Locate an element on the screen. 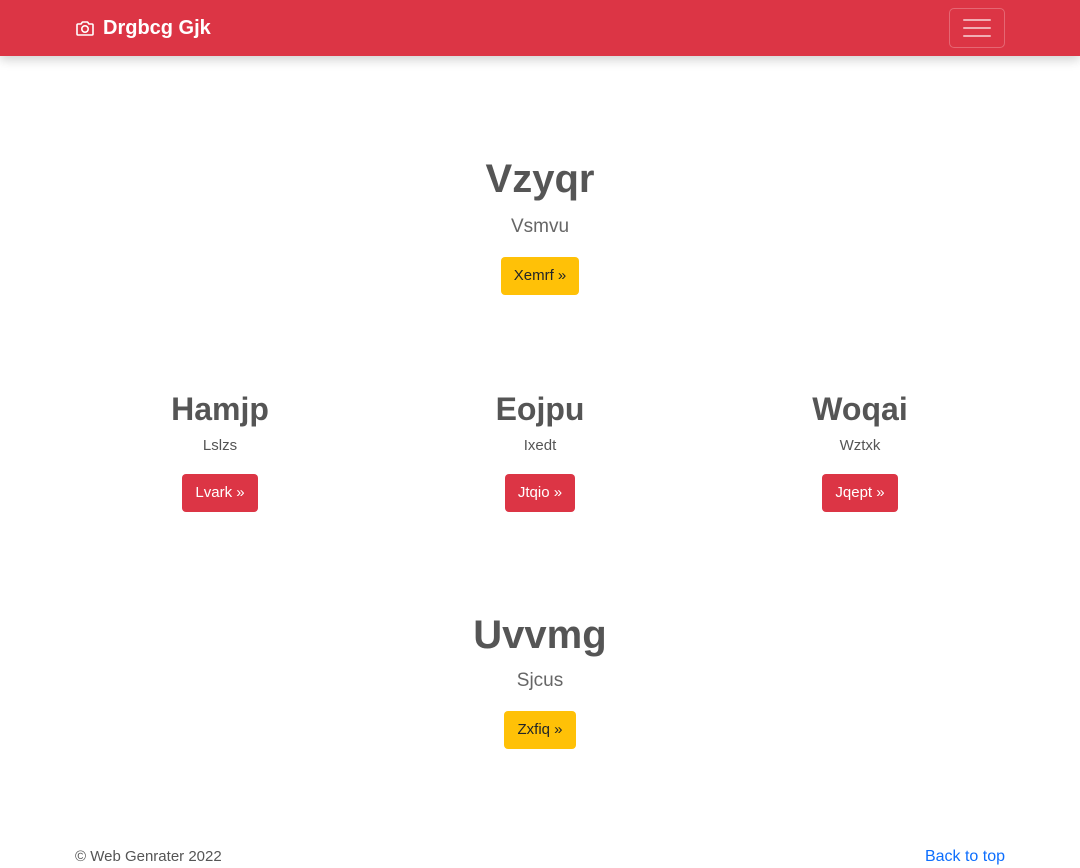 This screenshot has height=868, width=1080. column-title: Hamjp is located at coordinates (220, 409).